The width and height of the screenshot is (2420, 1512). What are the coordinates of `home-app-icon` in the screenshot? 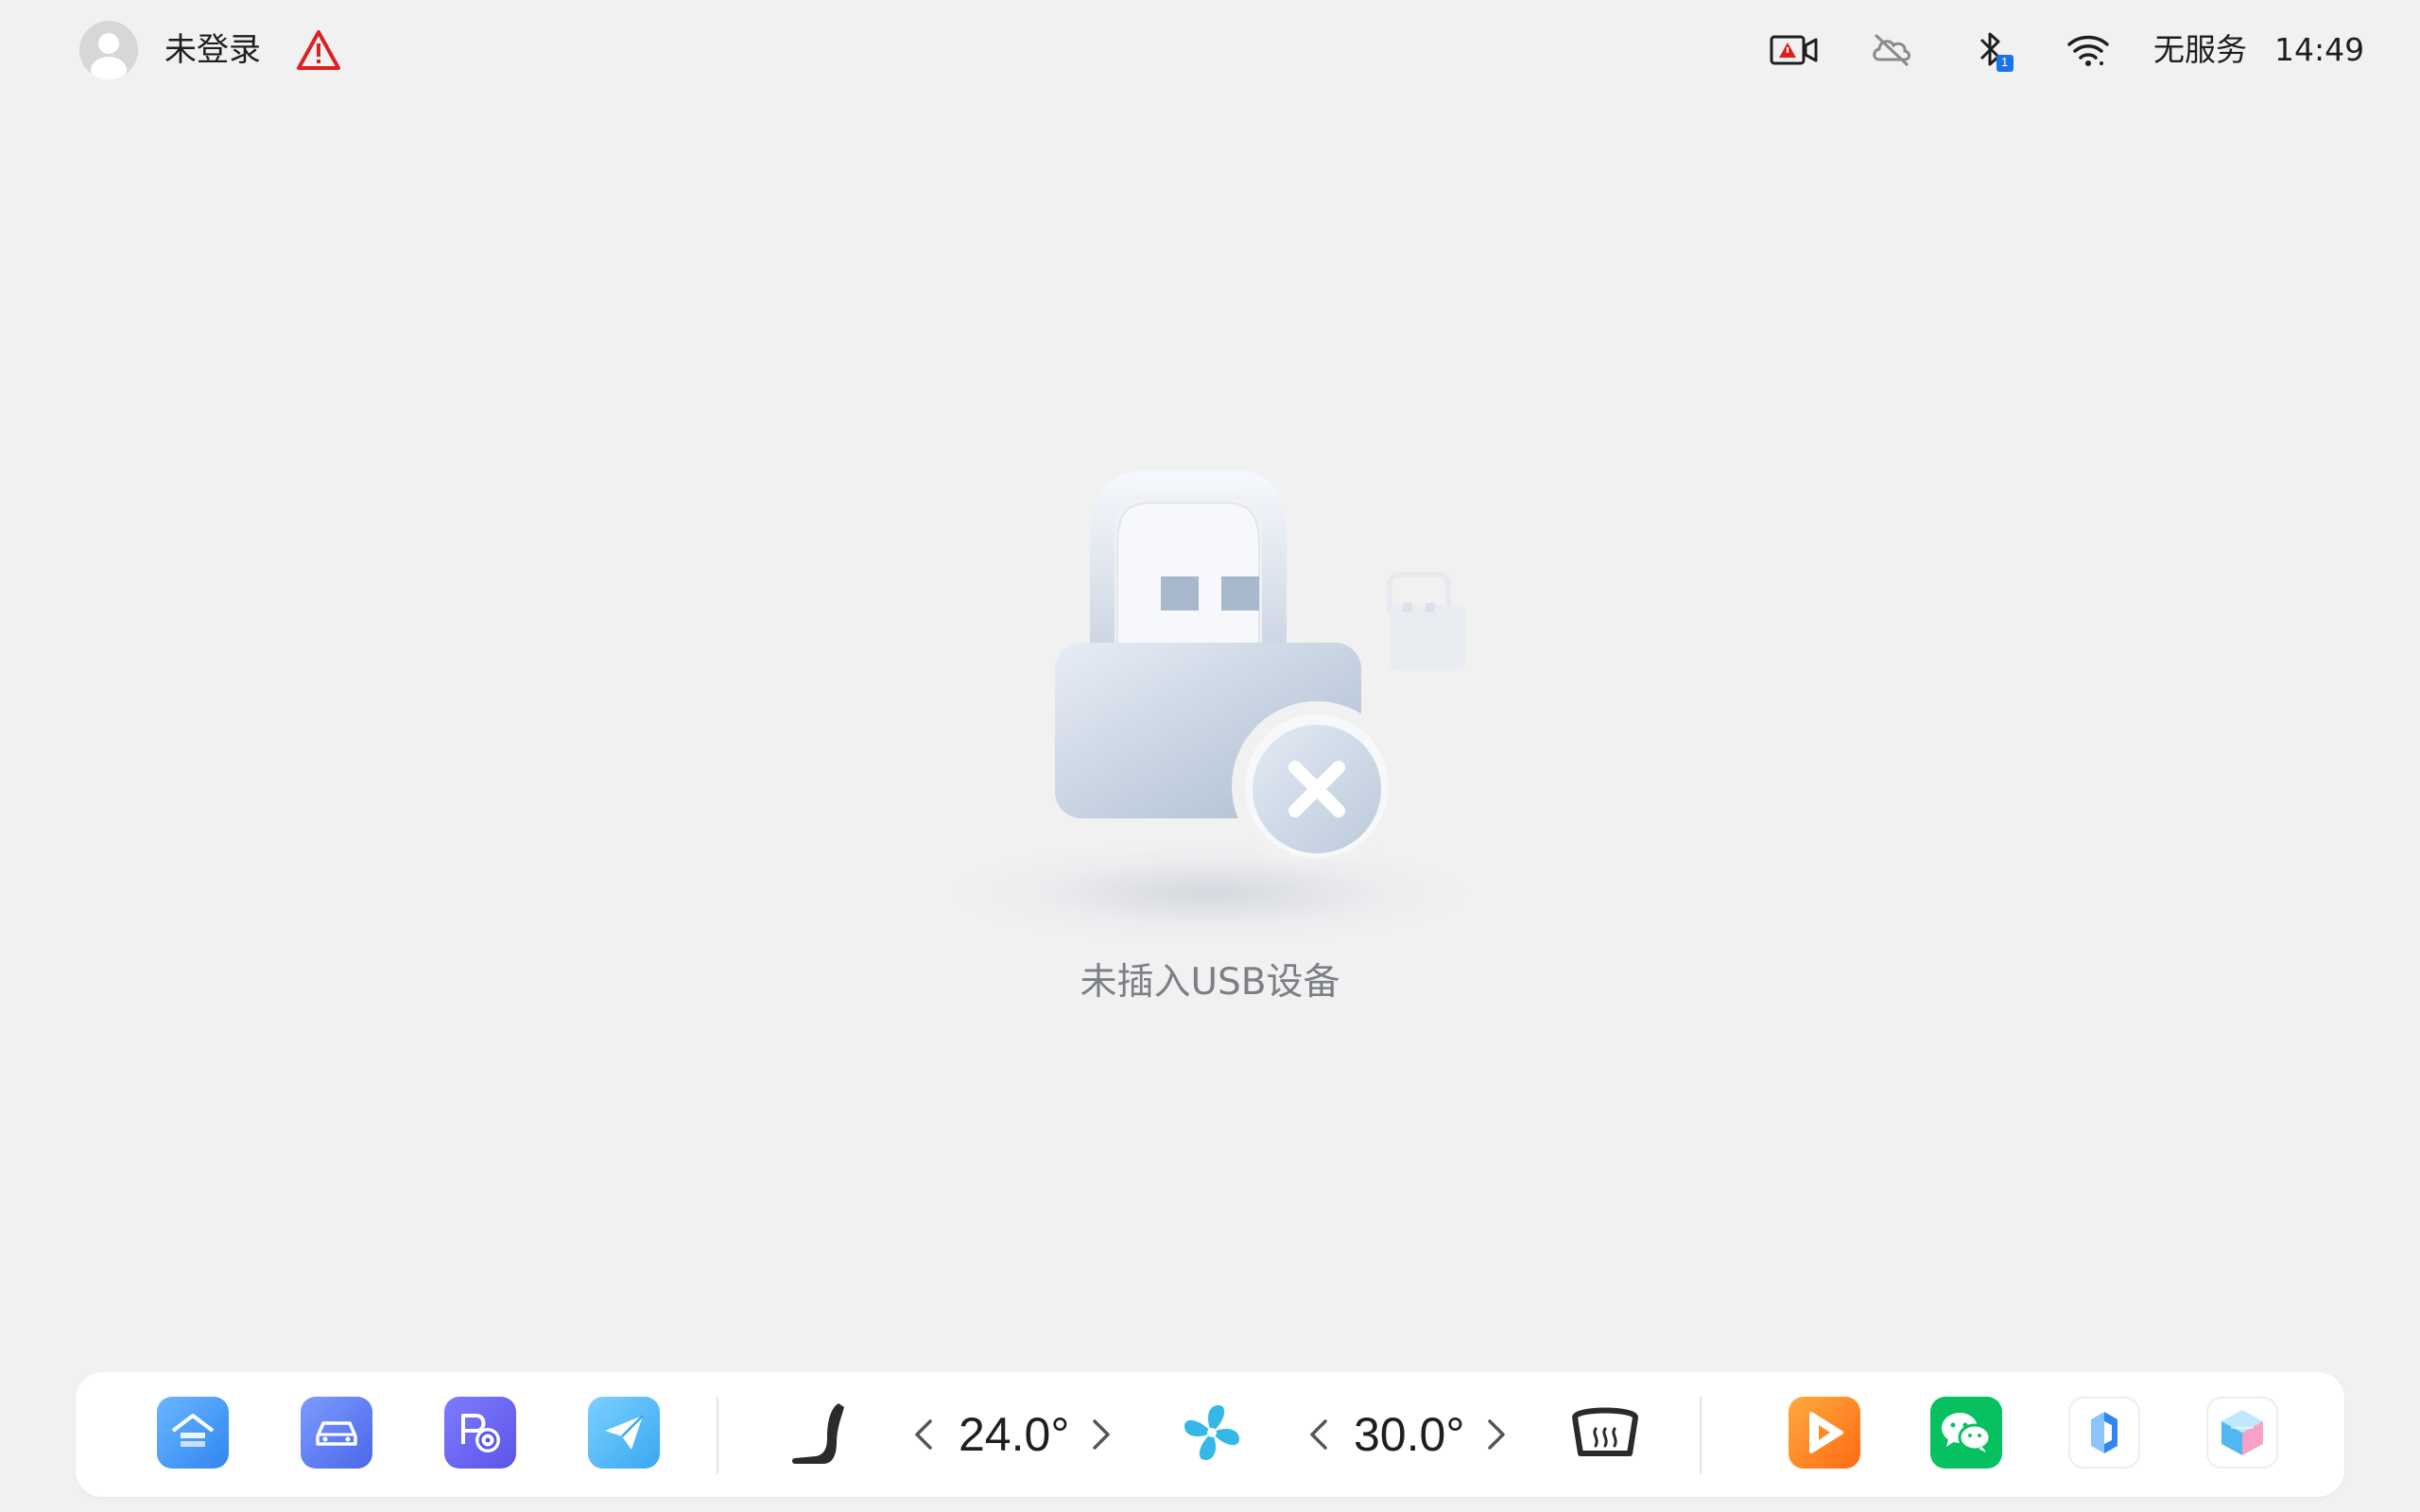 It's located at (193, 1433).